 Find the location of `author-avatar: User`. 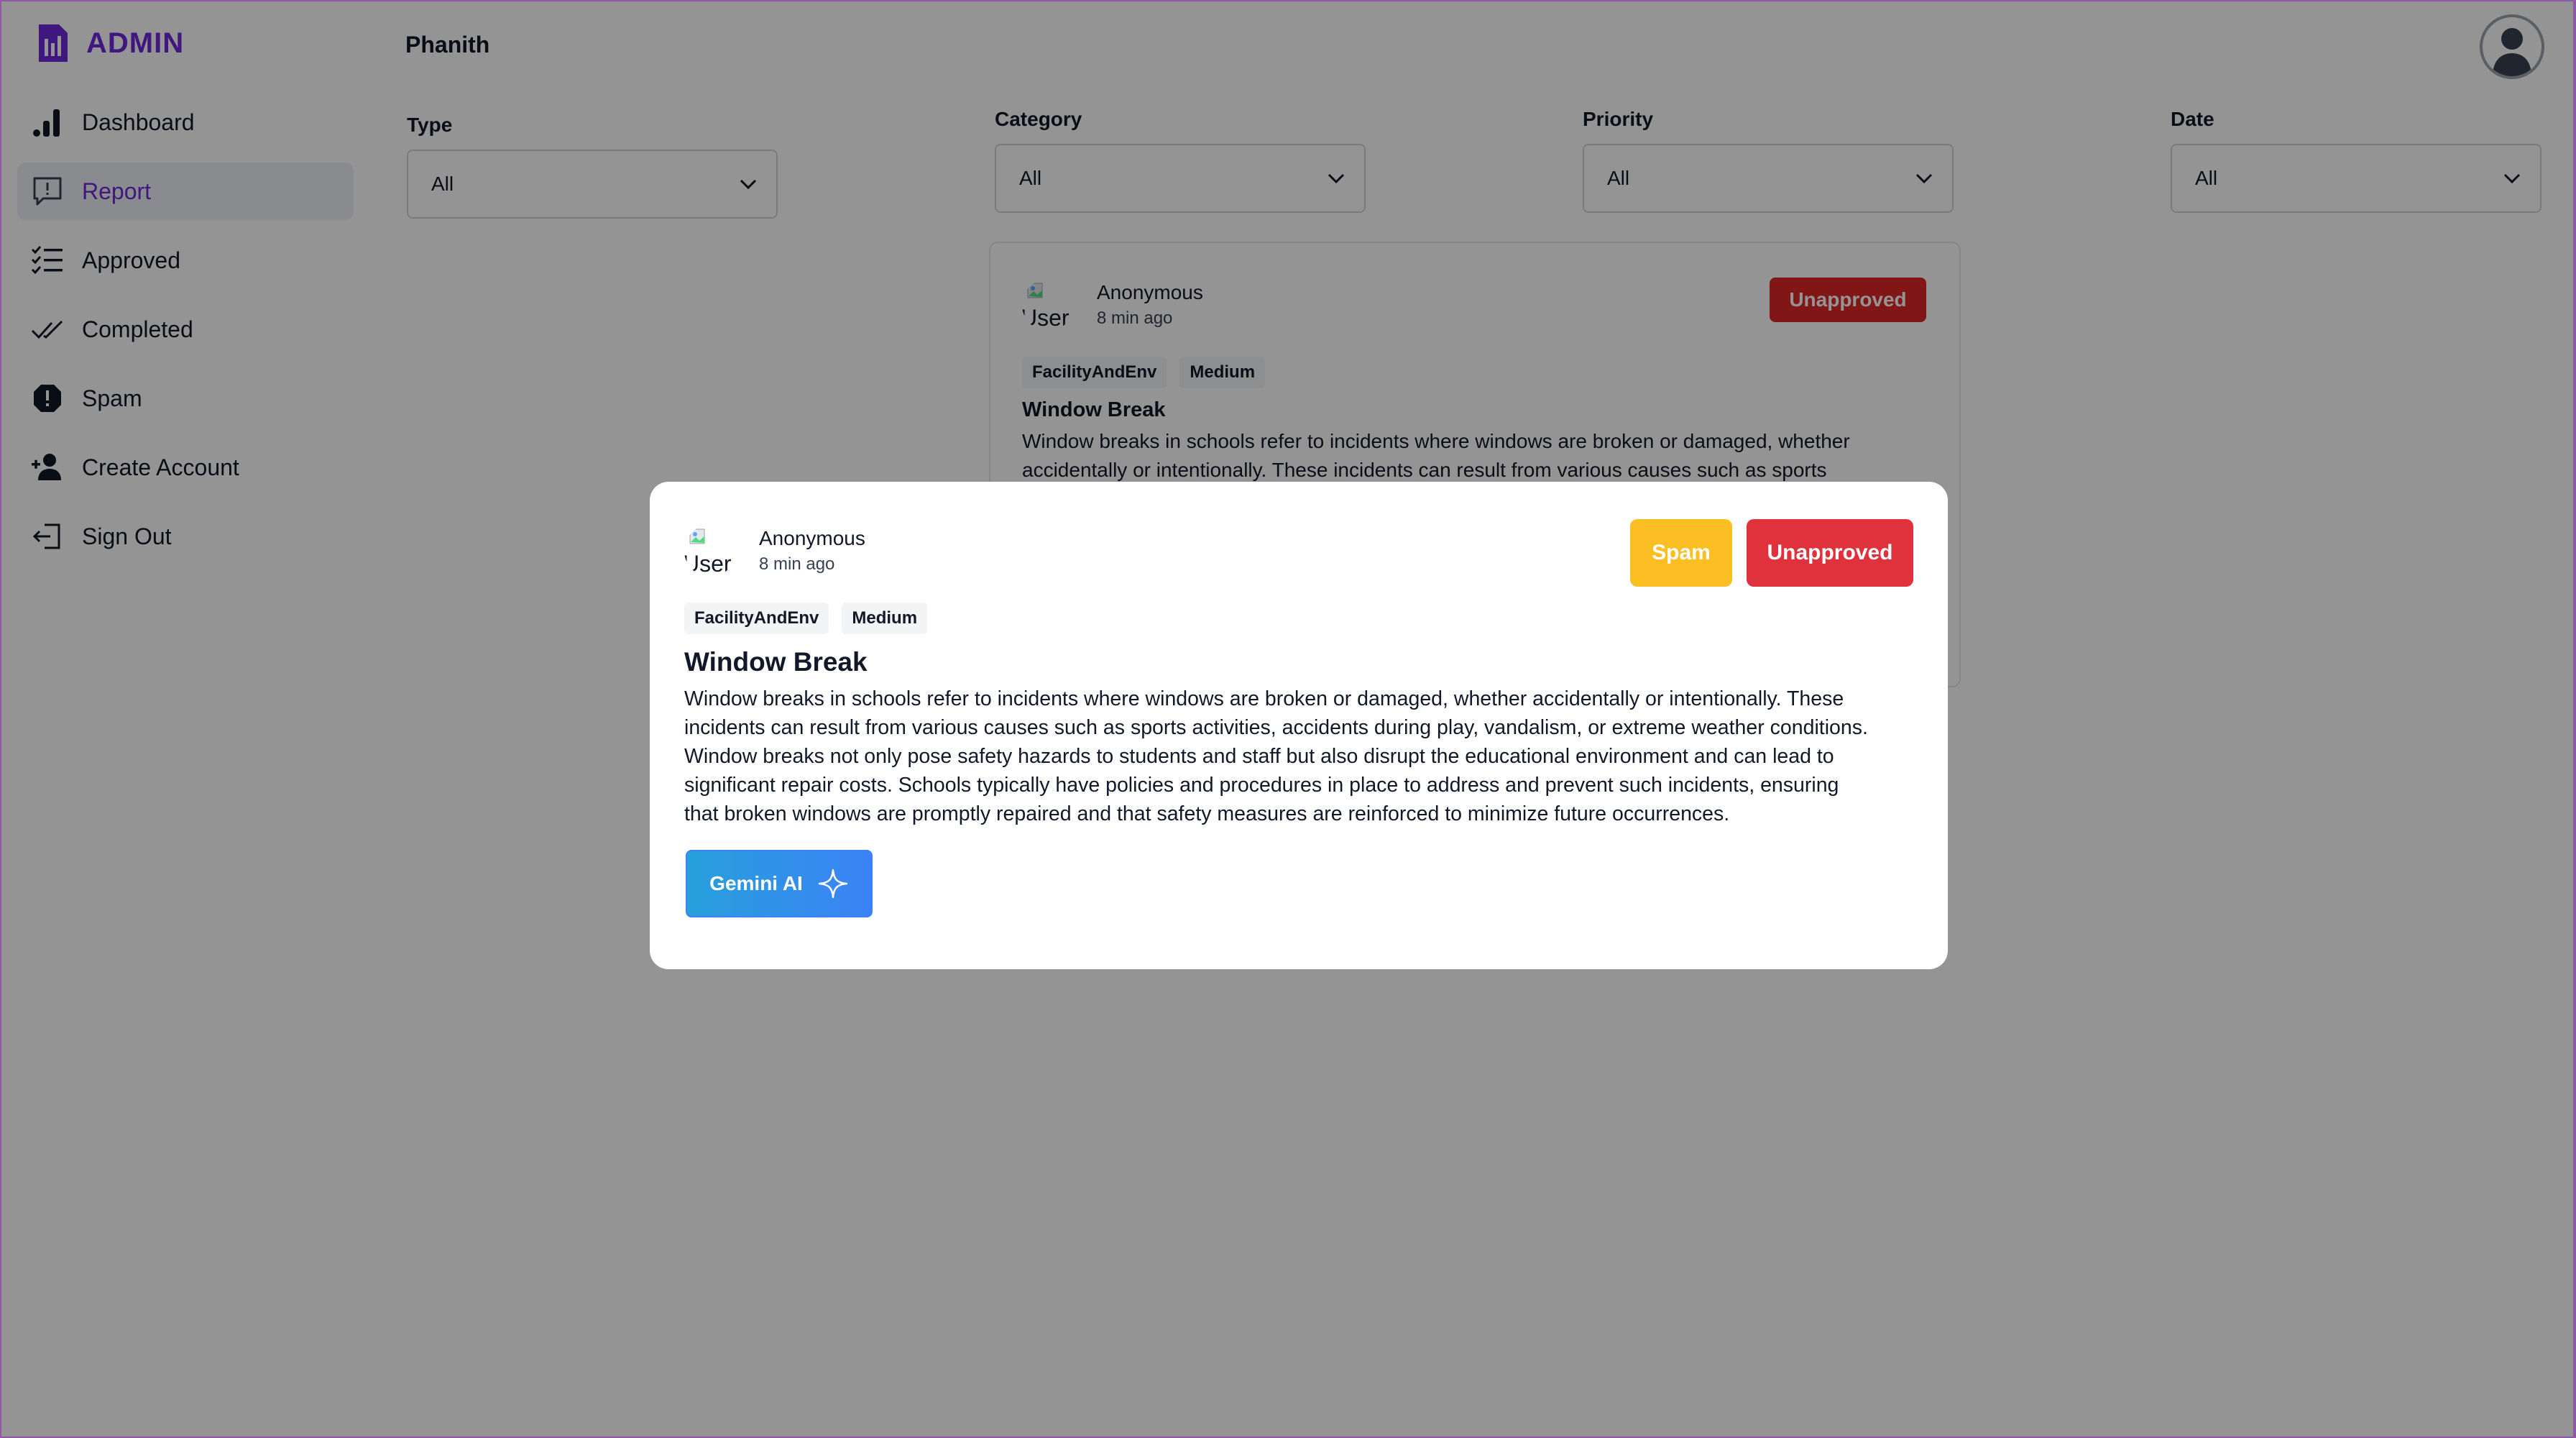

author-avatar: User is located at coordinates (710, 551).